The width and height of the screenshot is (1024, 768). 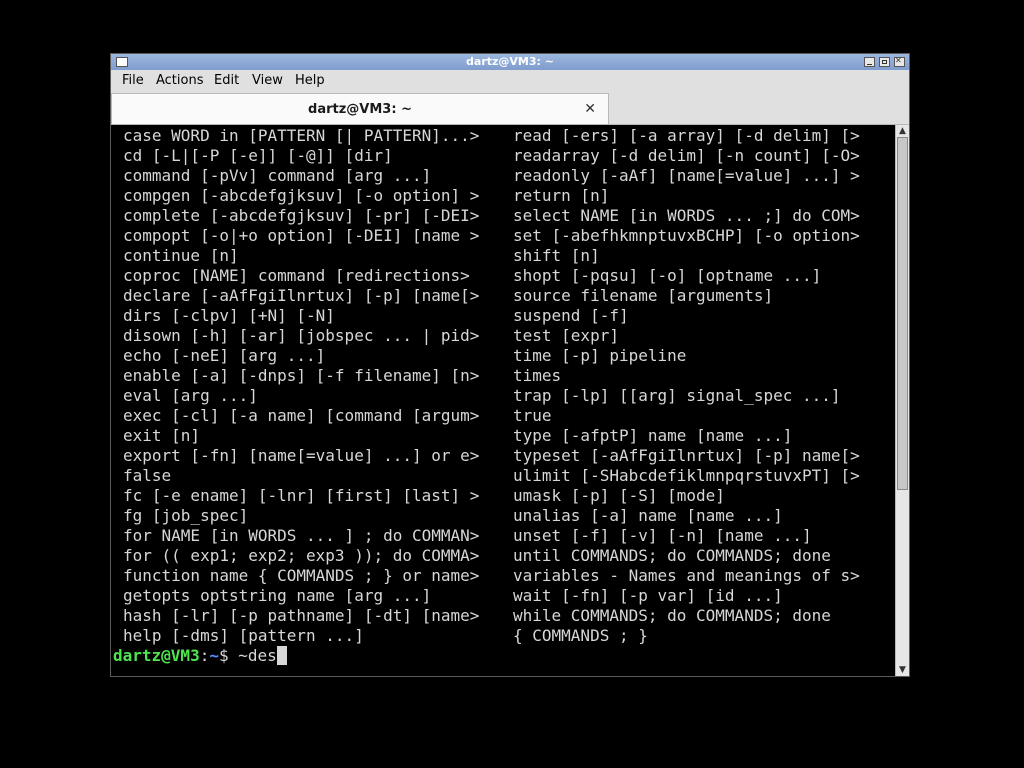 I want to click on menu-bar: File Actions Edit View Help, so click(x=510, y=81).